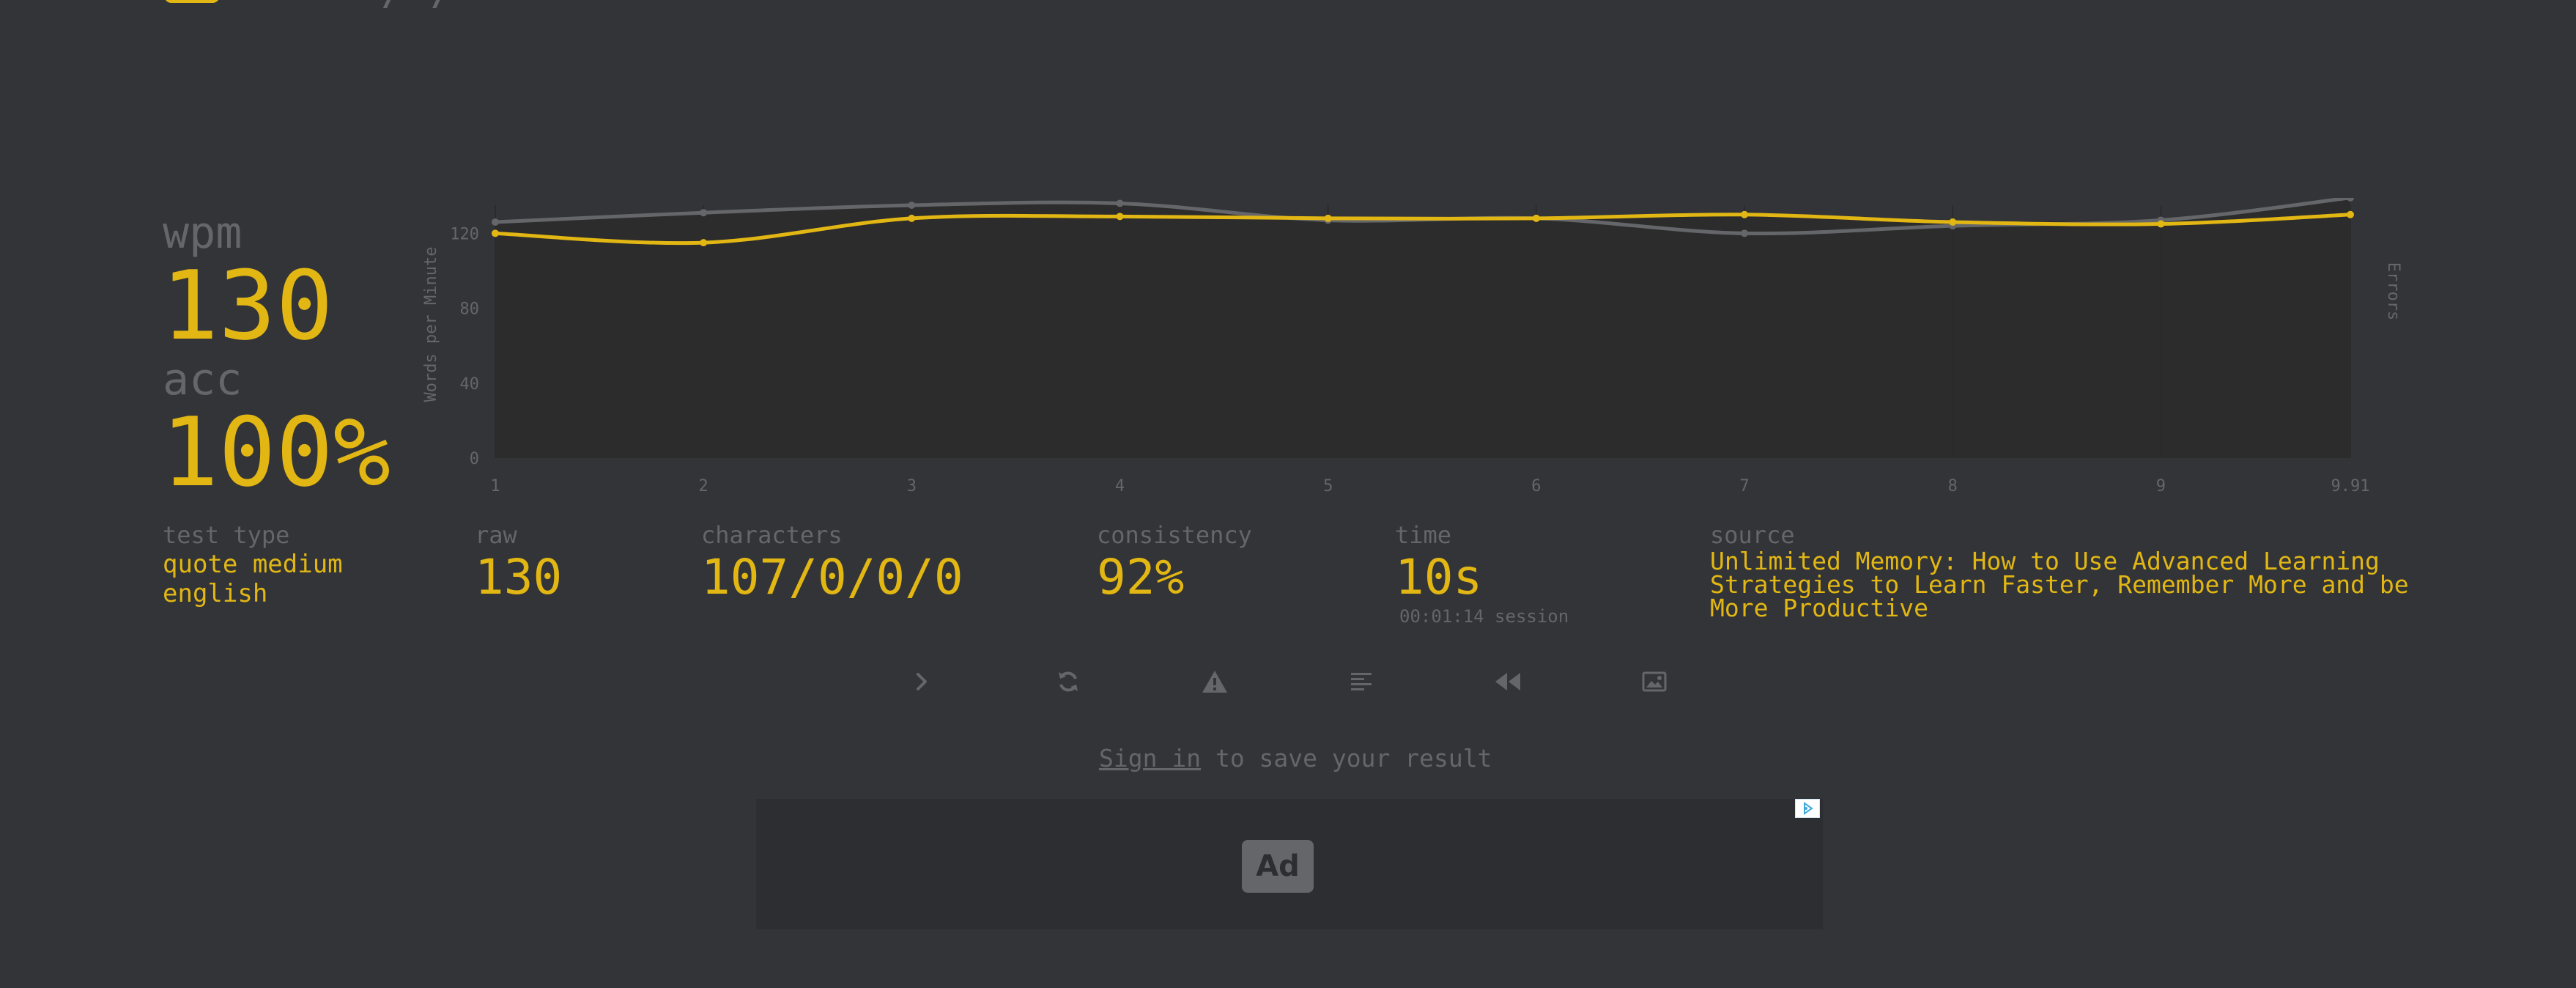 This screenshot has width=2576, height=988. Describe the element at coordinates (703, 486) in the screenshot. I see `chart-x-tick-label: 2` at that location.